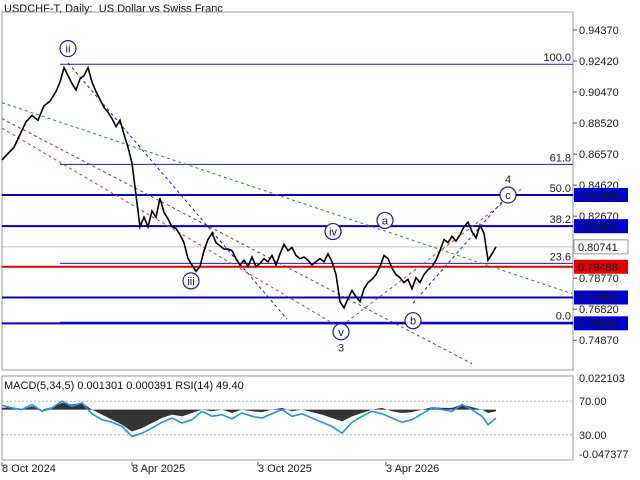  I want to click on y-tick-label: 0.74870, so click(599, 341).